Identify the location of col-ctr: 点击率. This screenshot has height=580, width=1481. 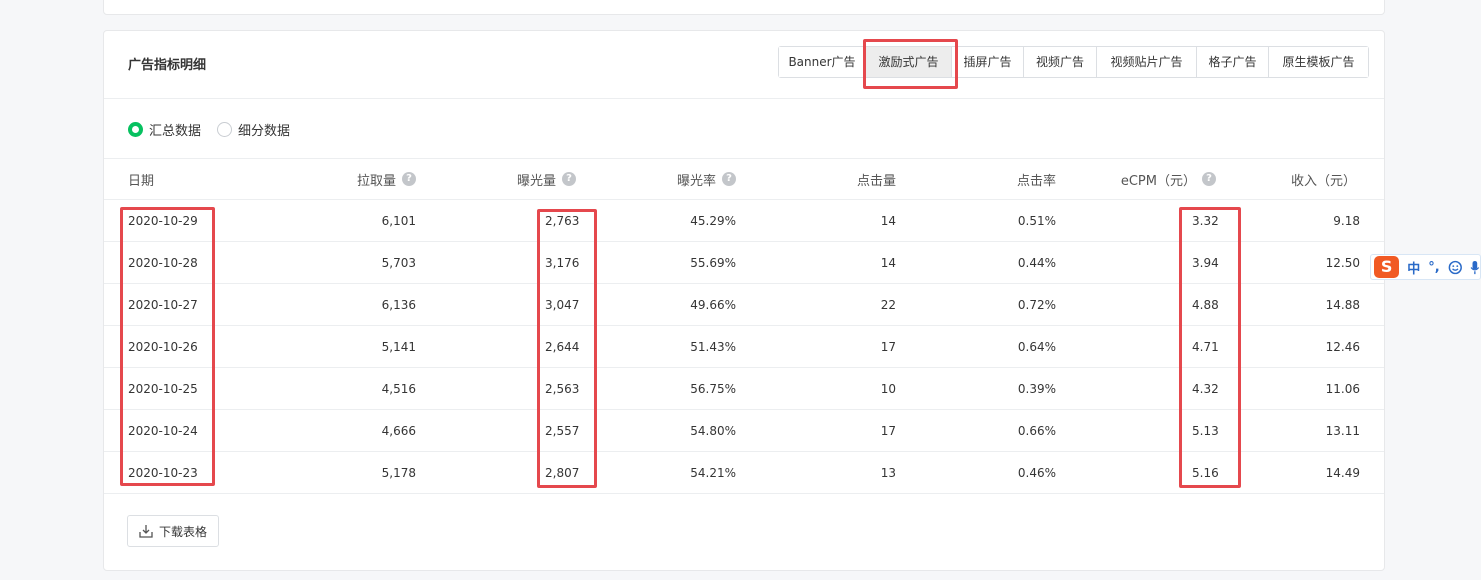
(1036, 181).